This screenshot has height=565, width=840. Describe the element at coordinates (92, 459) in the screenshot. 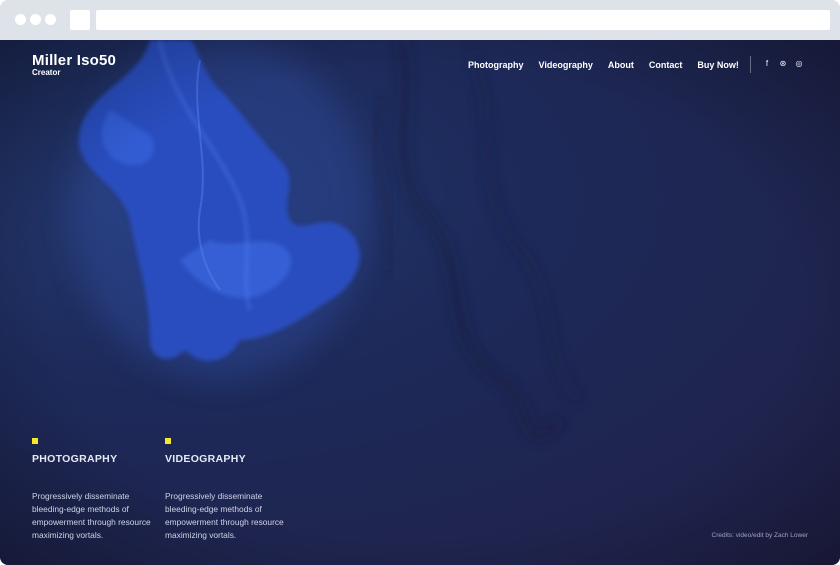

I see `feature-title: PHOTOGRAPHY` at that location.